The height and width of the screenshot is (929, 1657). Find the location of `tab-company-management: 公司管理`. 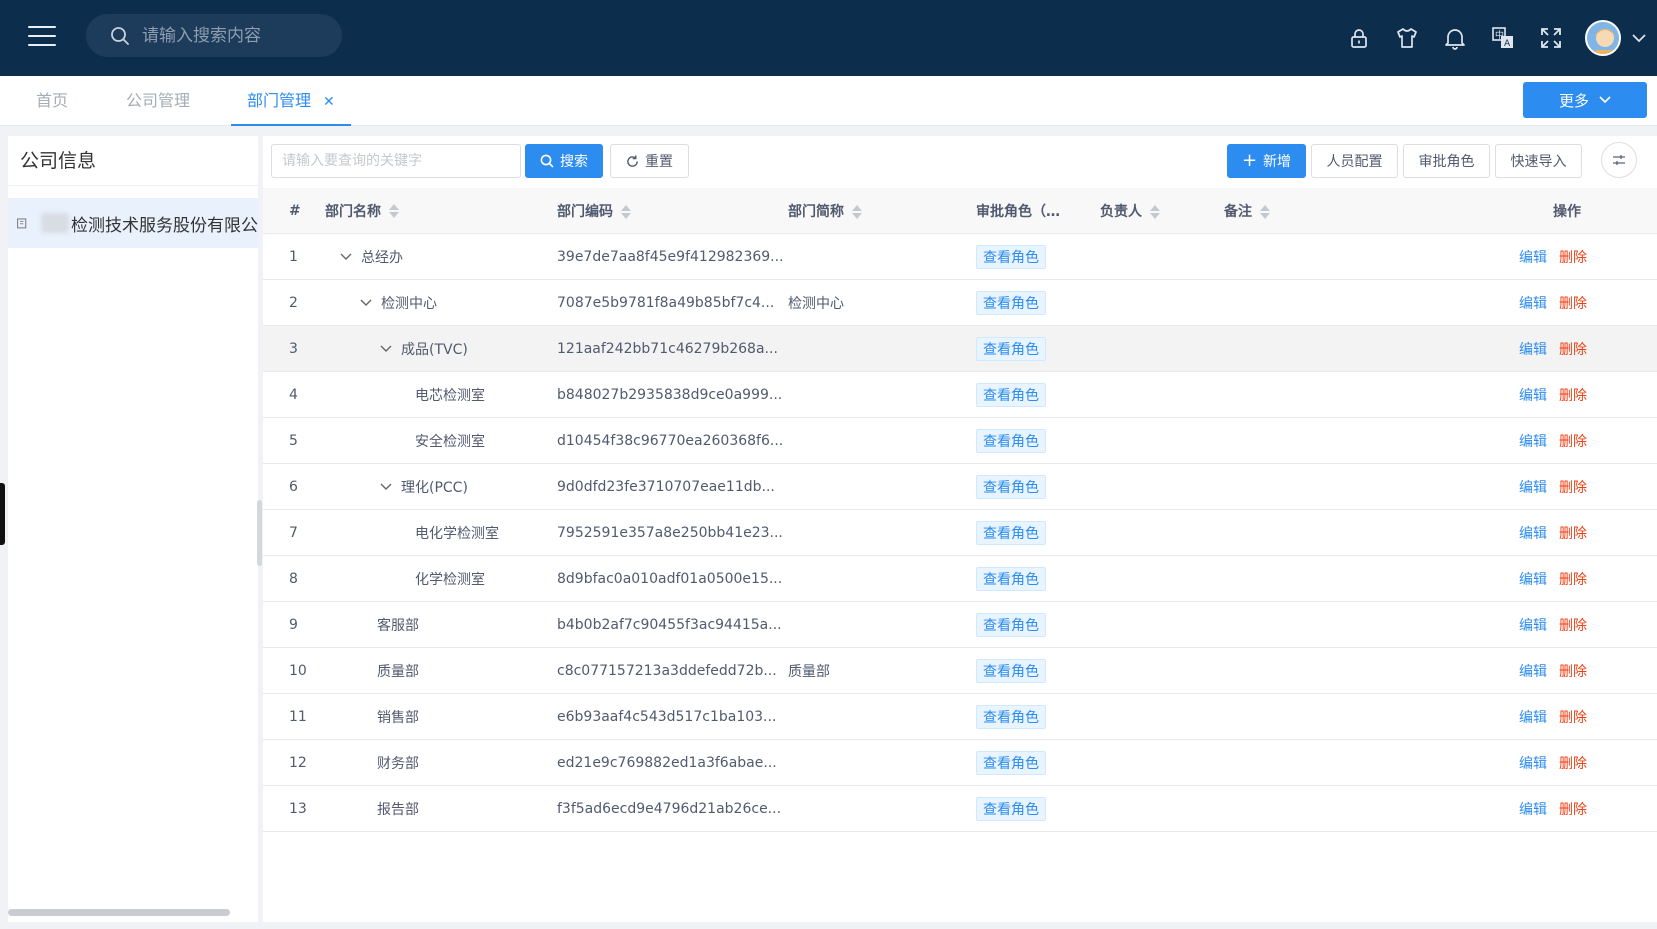

tab-company-management: 公司管理 is located at coordinates (158, 101).